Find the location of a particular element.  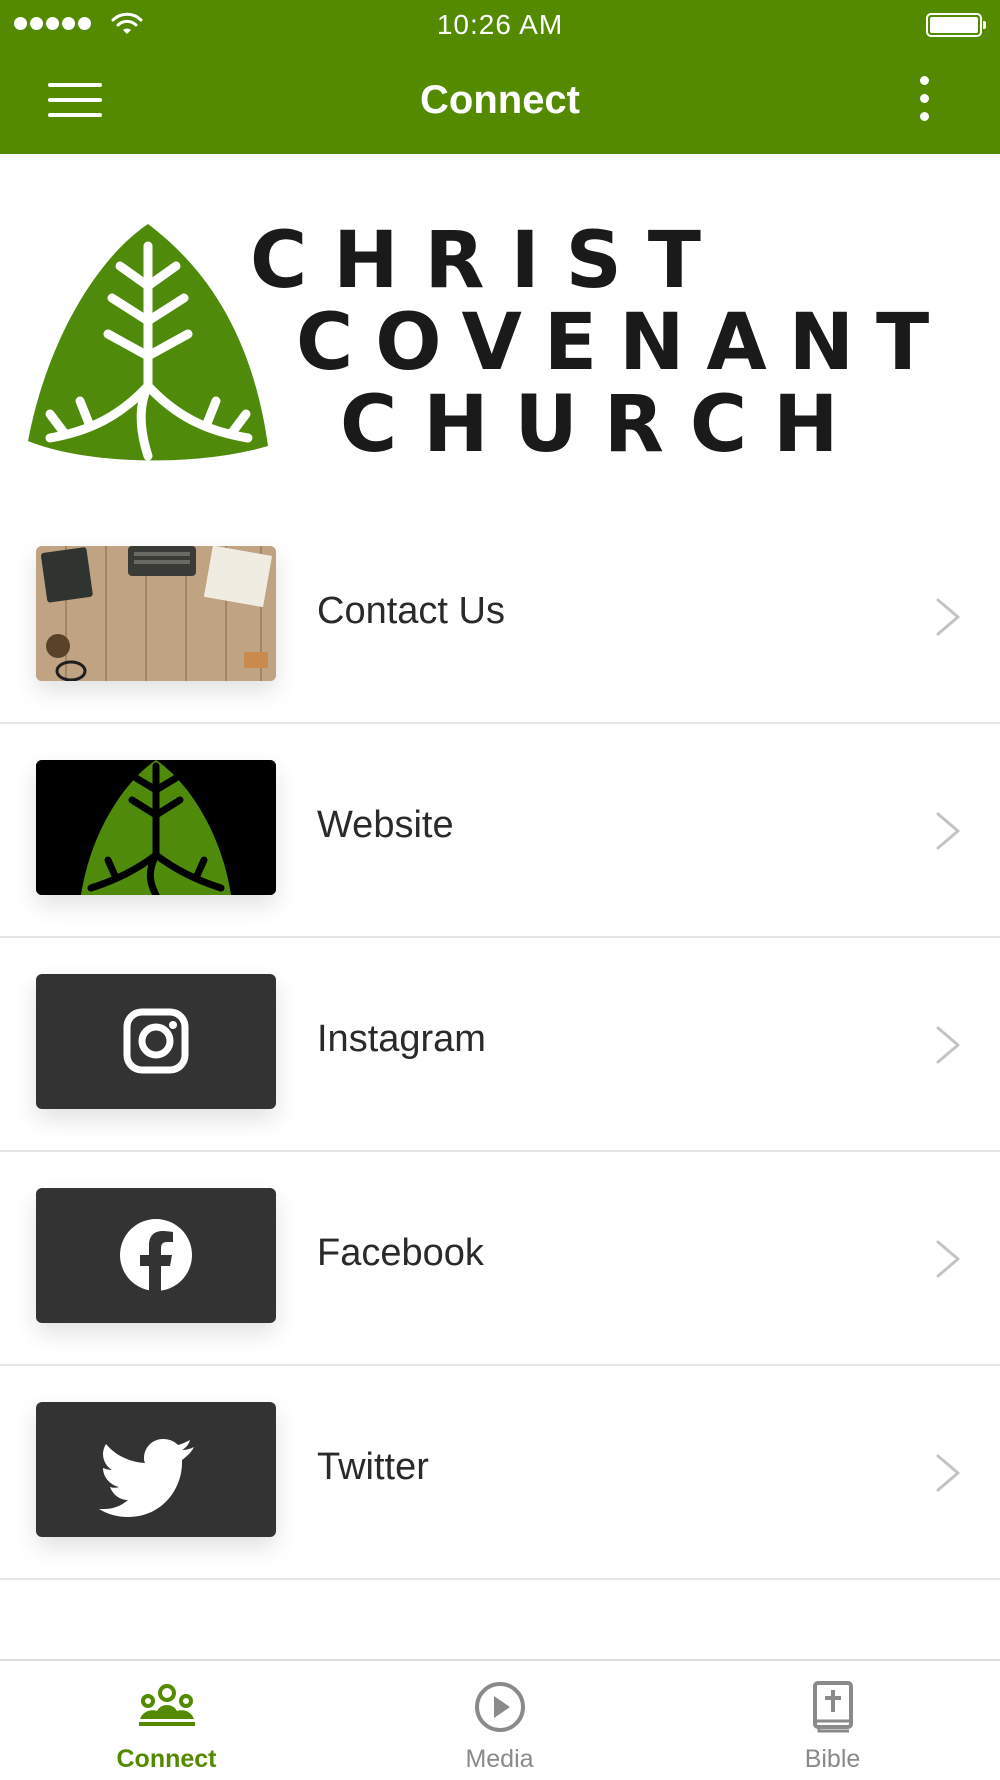

list-item-website: Website is located at coordinates (500, 831).